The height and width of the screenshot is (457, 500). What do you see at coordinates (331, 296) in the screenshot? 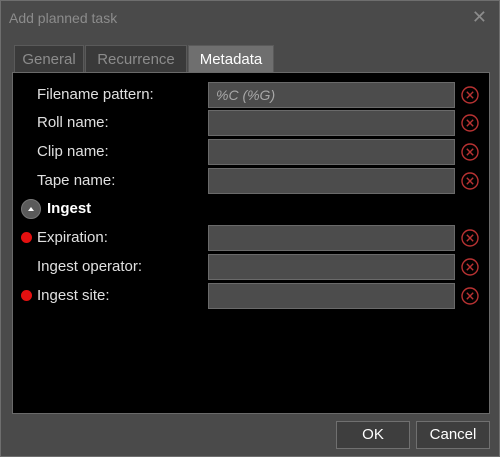
I see `ingest-site-input` at bounding box center [331, 296].